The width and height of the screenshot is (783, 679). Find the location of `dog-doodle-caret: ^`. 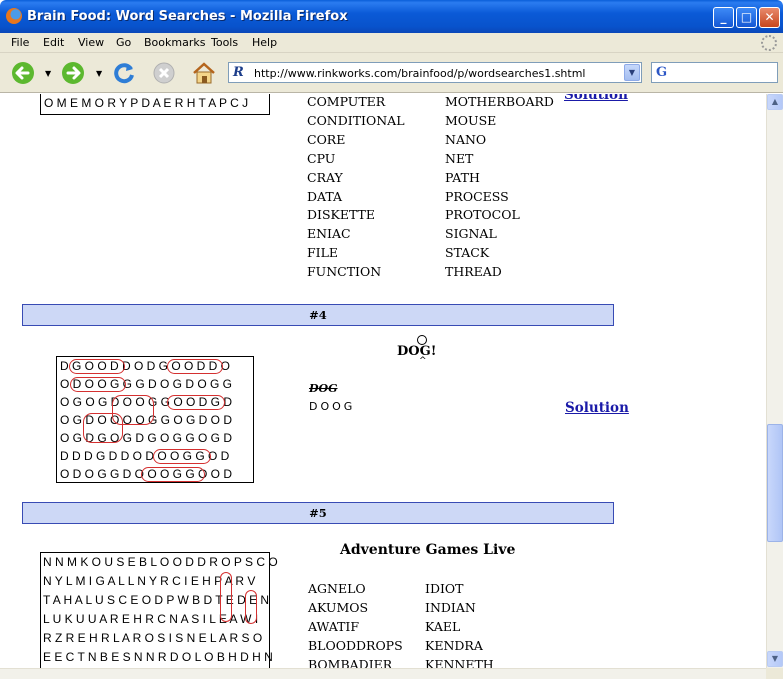

dog-doodle-caret: ^ is located at coordinates (423, 361).